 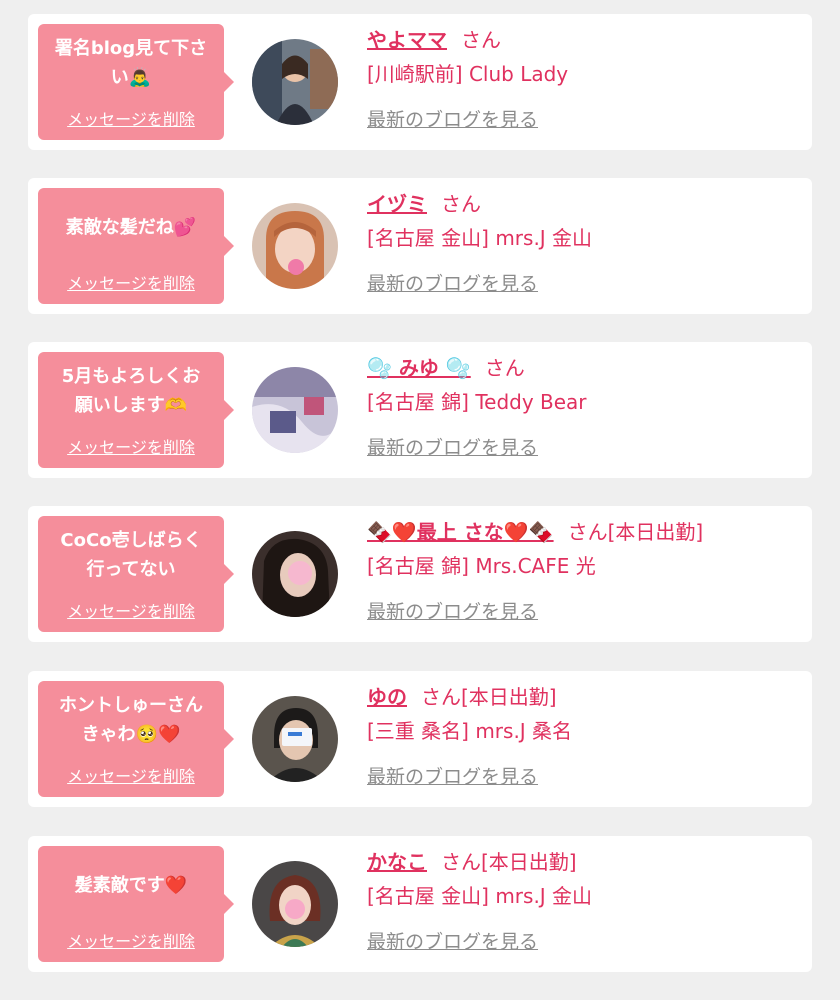 What do you see at coordinates (131, 77) in the screenshot?
I see `message-line: い🙇‍♂️` at bounding box center [131, 77].